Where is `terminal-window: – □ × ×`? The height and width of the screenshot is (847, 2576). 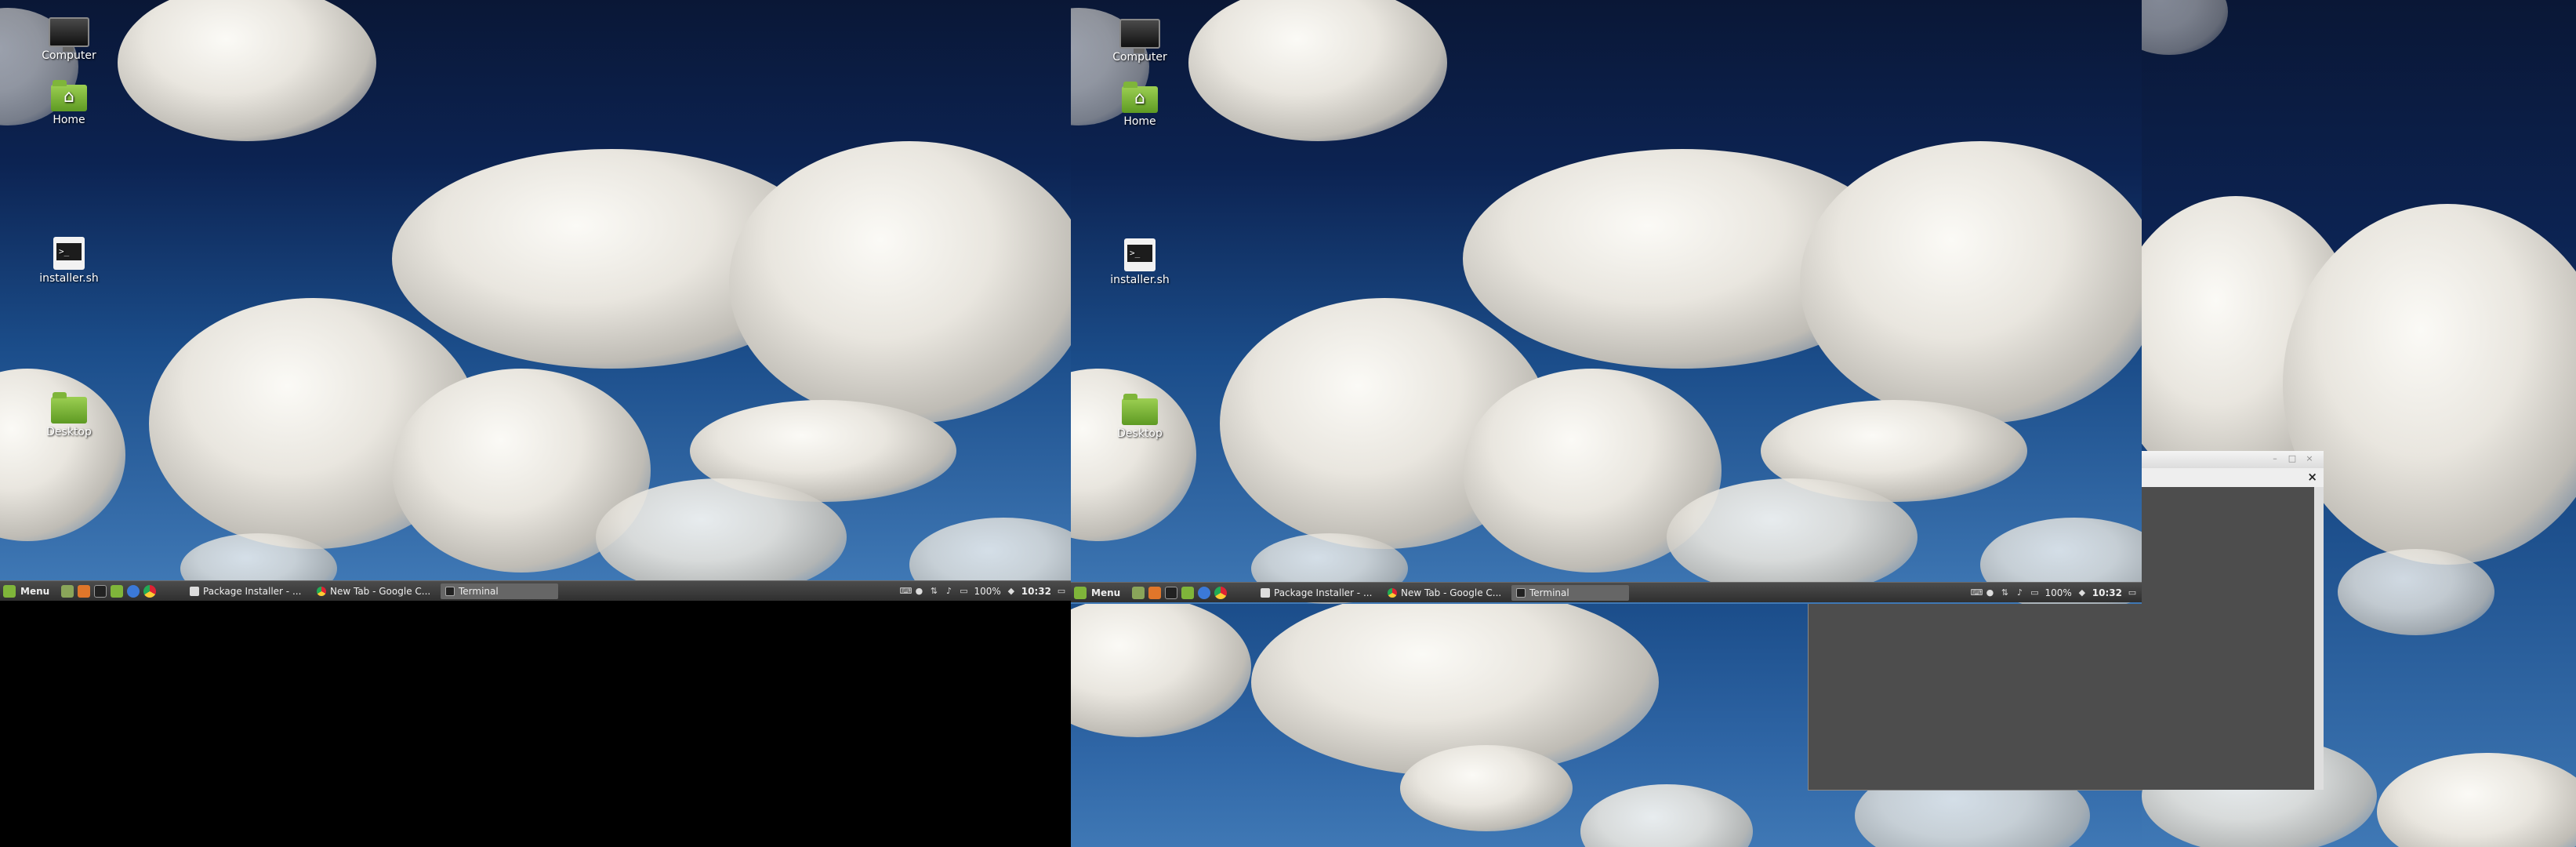
terminal-window: – □ × × is located at coordinates (2233, 620).